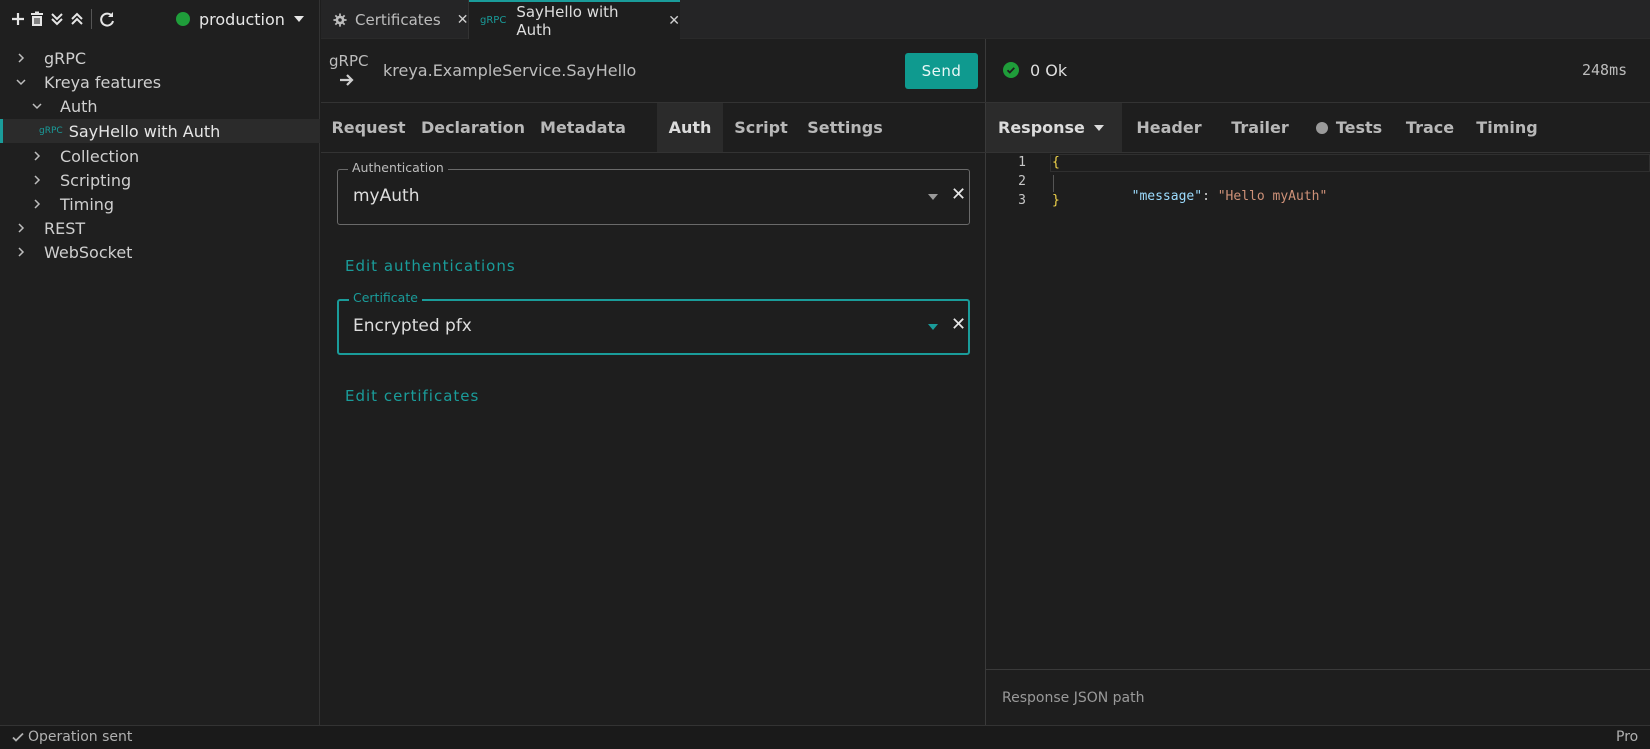 The height and width of the screenshot is (749, 1650). Describe the element at coordinates (160, 131) in the screenshot. I see `tree-item-sayhello-with-auth: gRPC SayHello with Auth` at that location.